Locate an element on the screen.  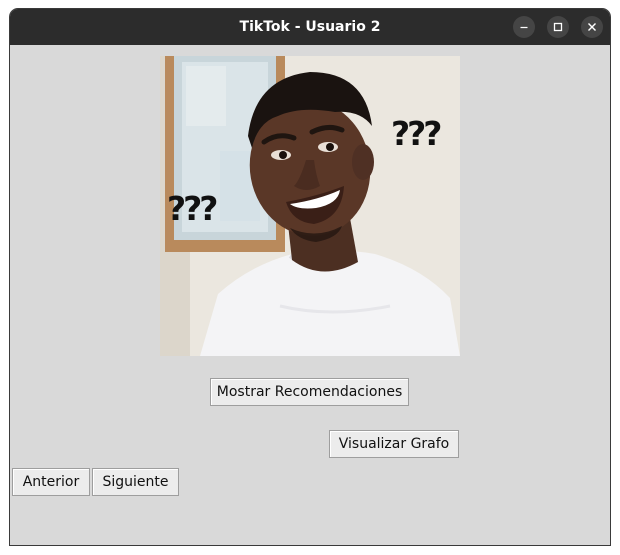
question-marks-right: ??? is located at coordinates (416, 133).